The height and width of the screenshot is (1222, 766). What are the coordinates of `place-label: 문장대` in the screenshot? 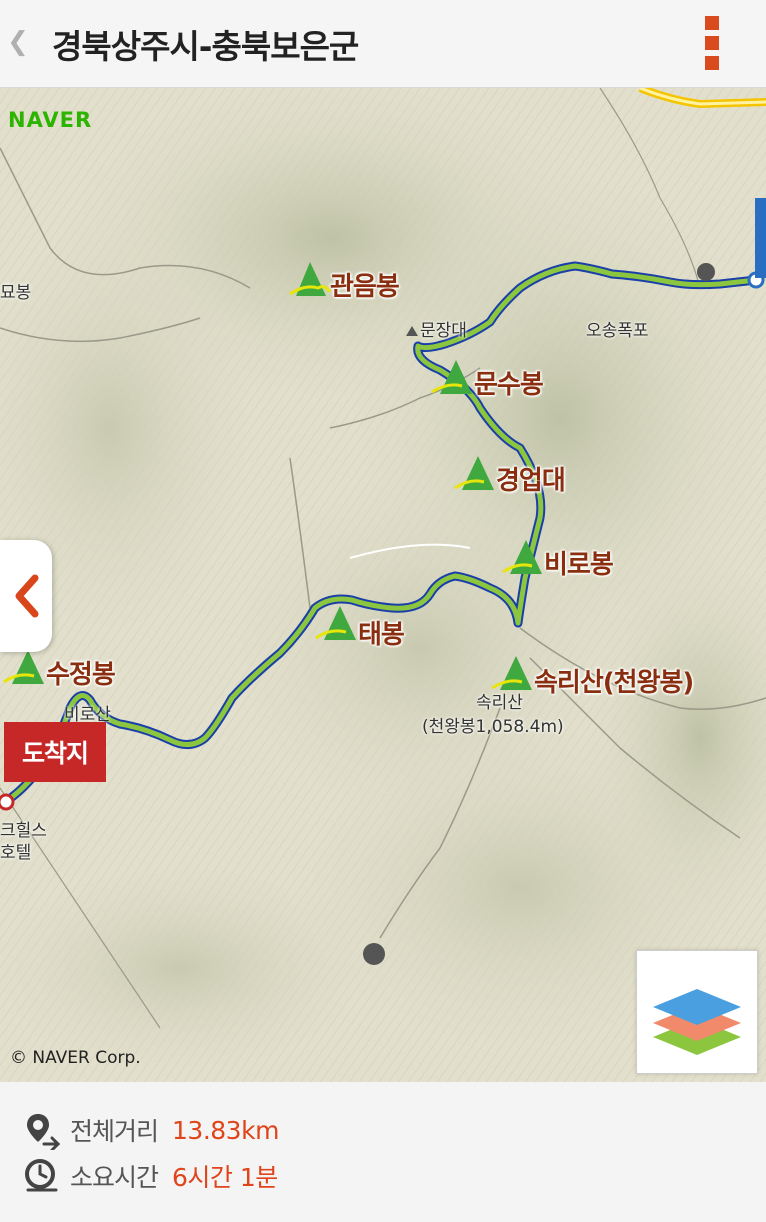 It's located at (443, 331).